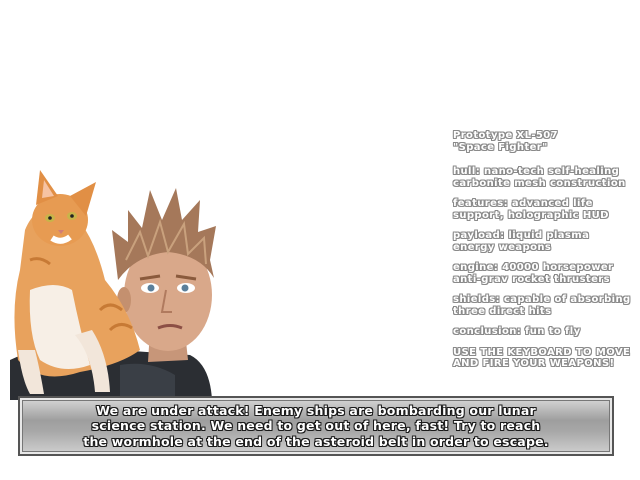  I want to click on spec-line: three direct hits, so click(502, 311).